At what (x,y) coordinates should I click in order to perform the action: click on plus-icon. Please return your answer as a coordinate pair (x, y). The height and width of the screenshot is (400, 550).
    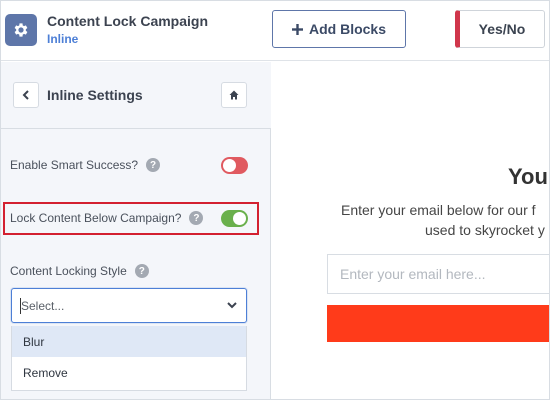
    Looking at the image, I should click on (297, 29).